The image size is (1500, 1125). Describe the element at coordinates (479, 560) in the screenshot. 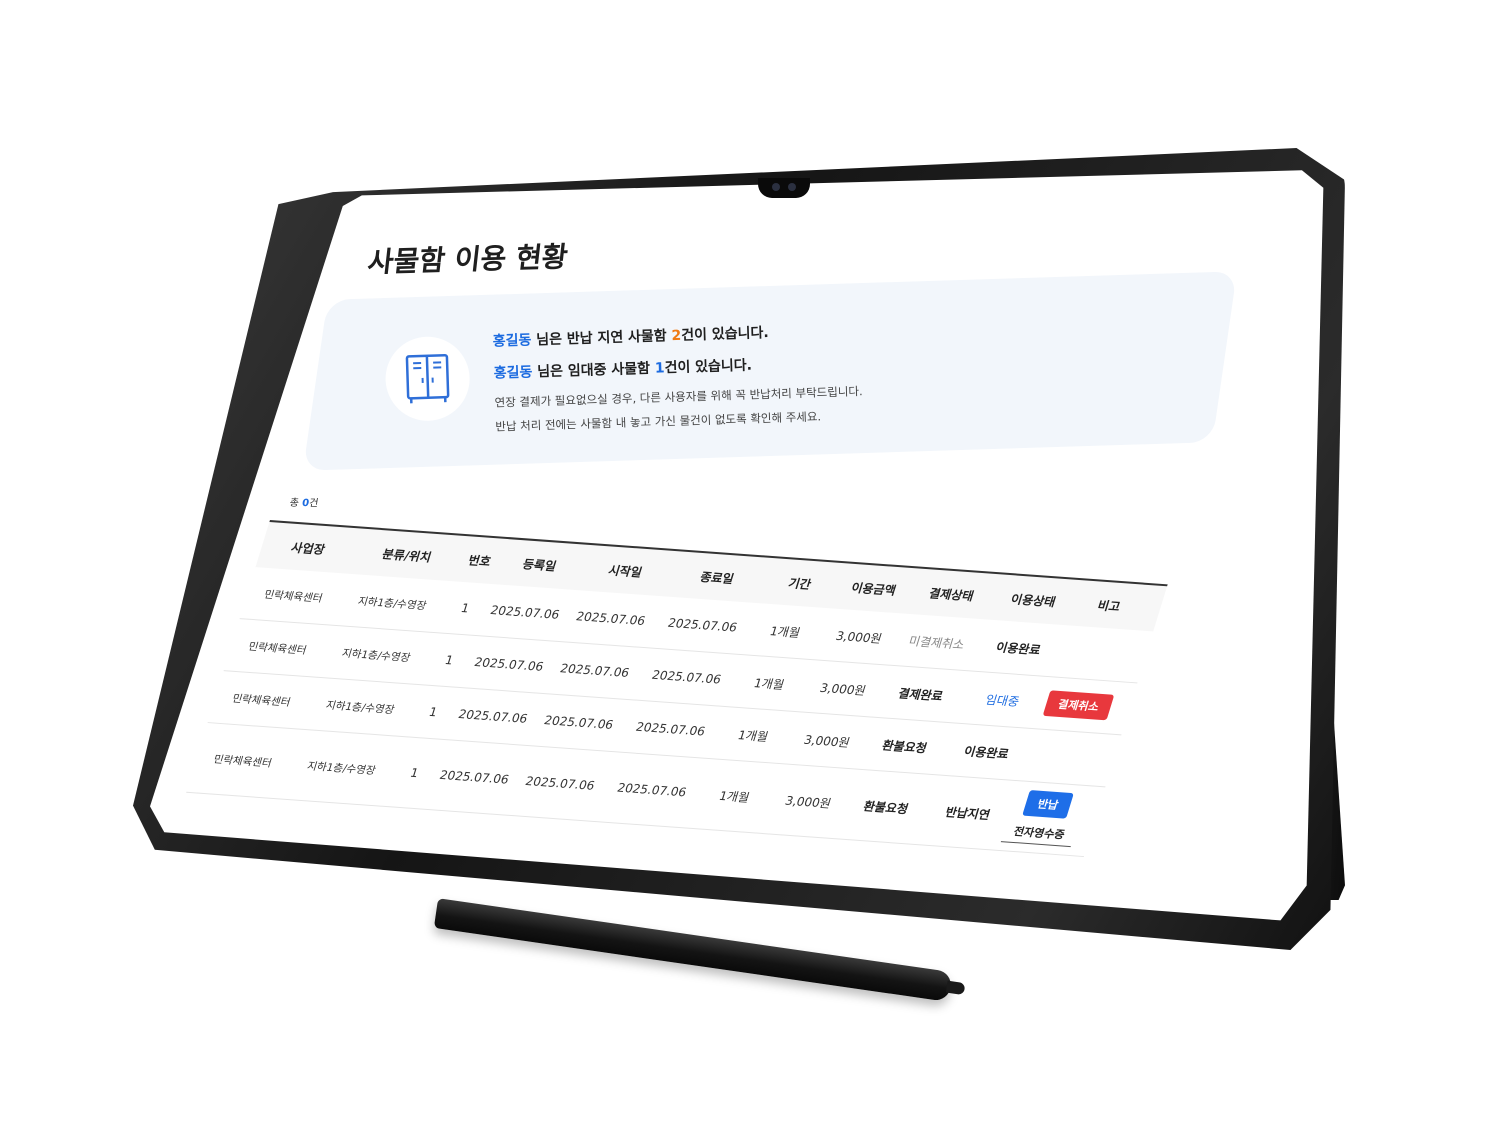

I see `col-number: 번호` at that location.